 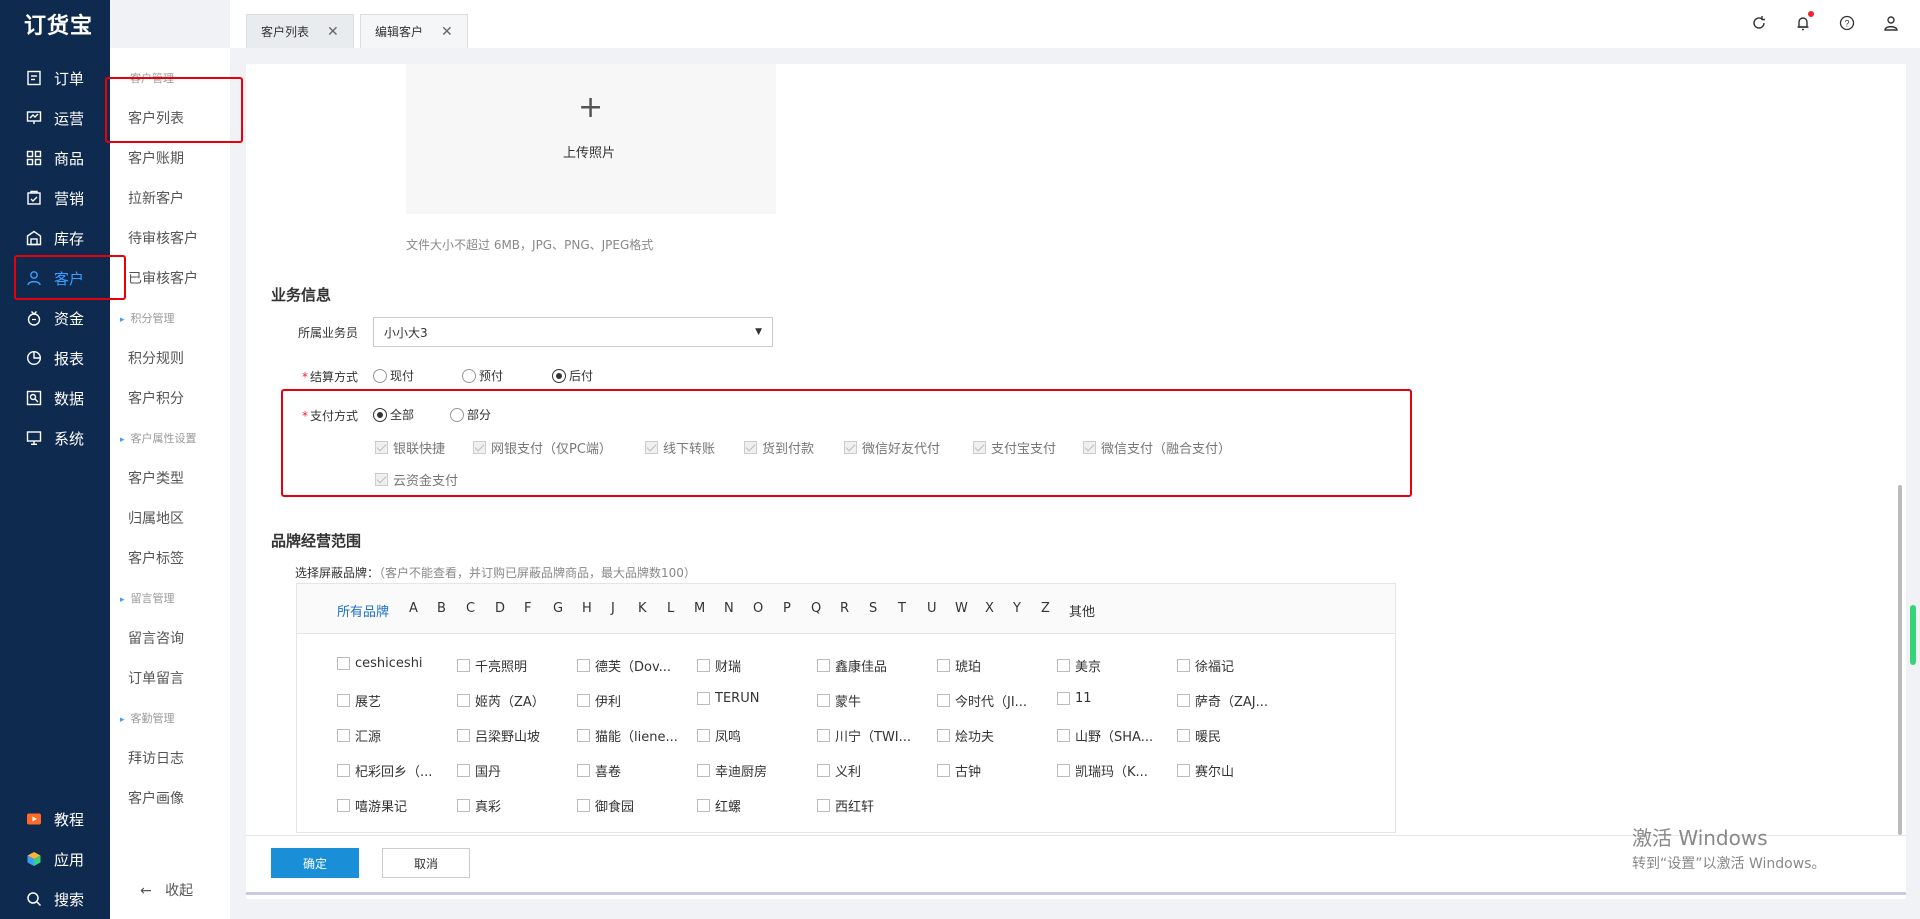 I want to click on letter-q: Q, so click(x=816, y=608).